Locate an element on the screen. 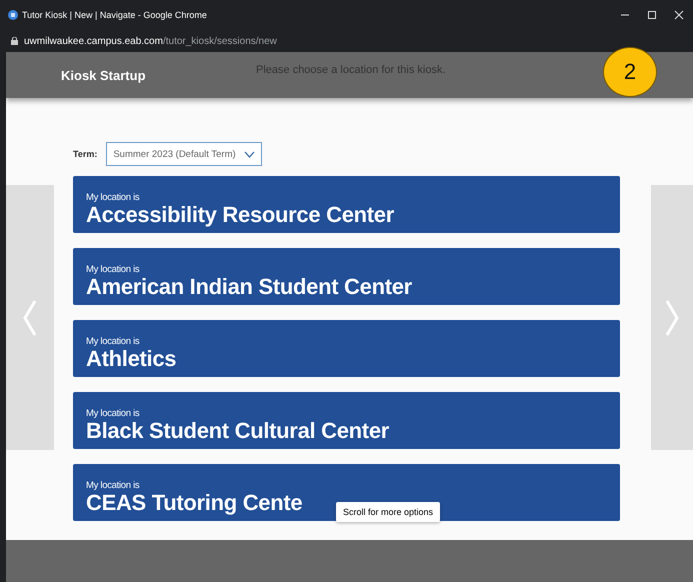 This screenshot has width=693, height=582. chevron-down-icon is located at coordinates (249, 154).